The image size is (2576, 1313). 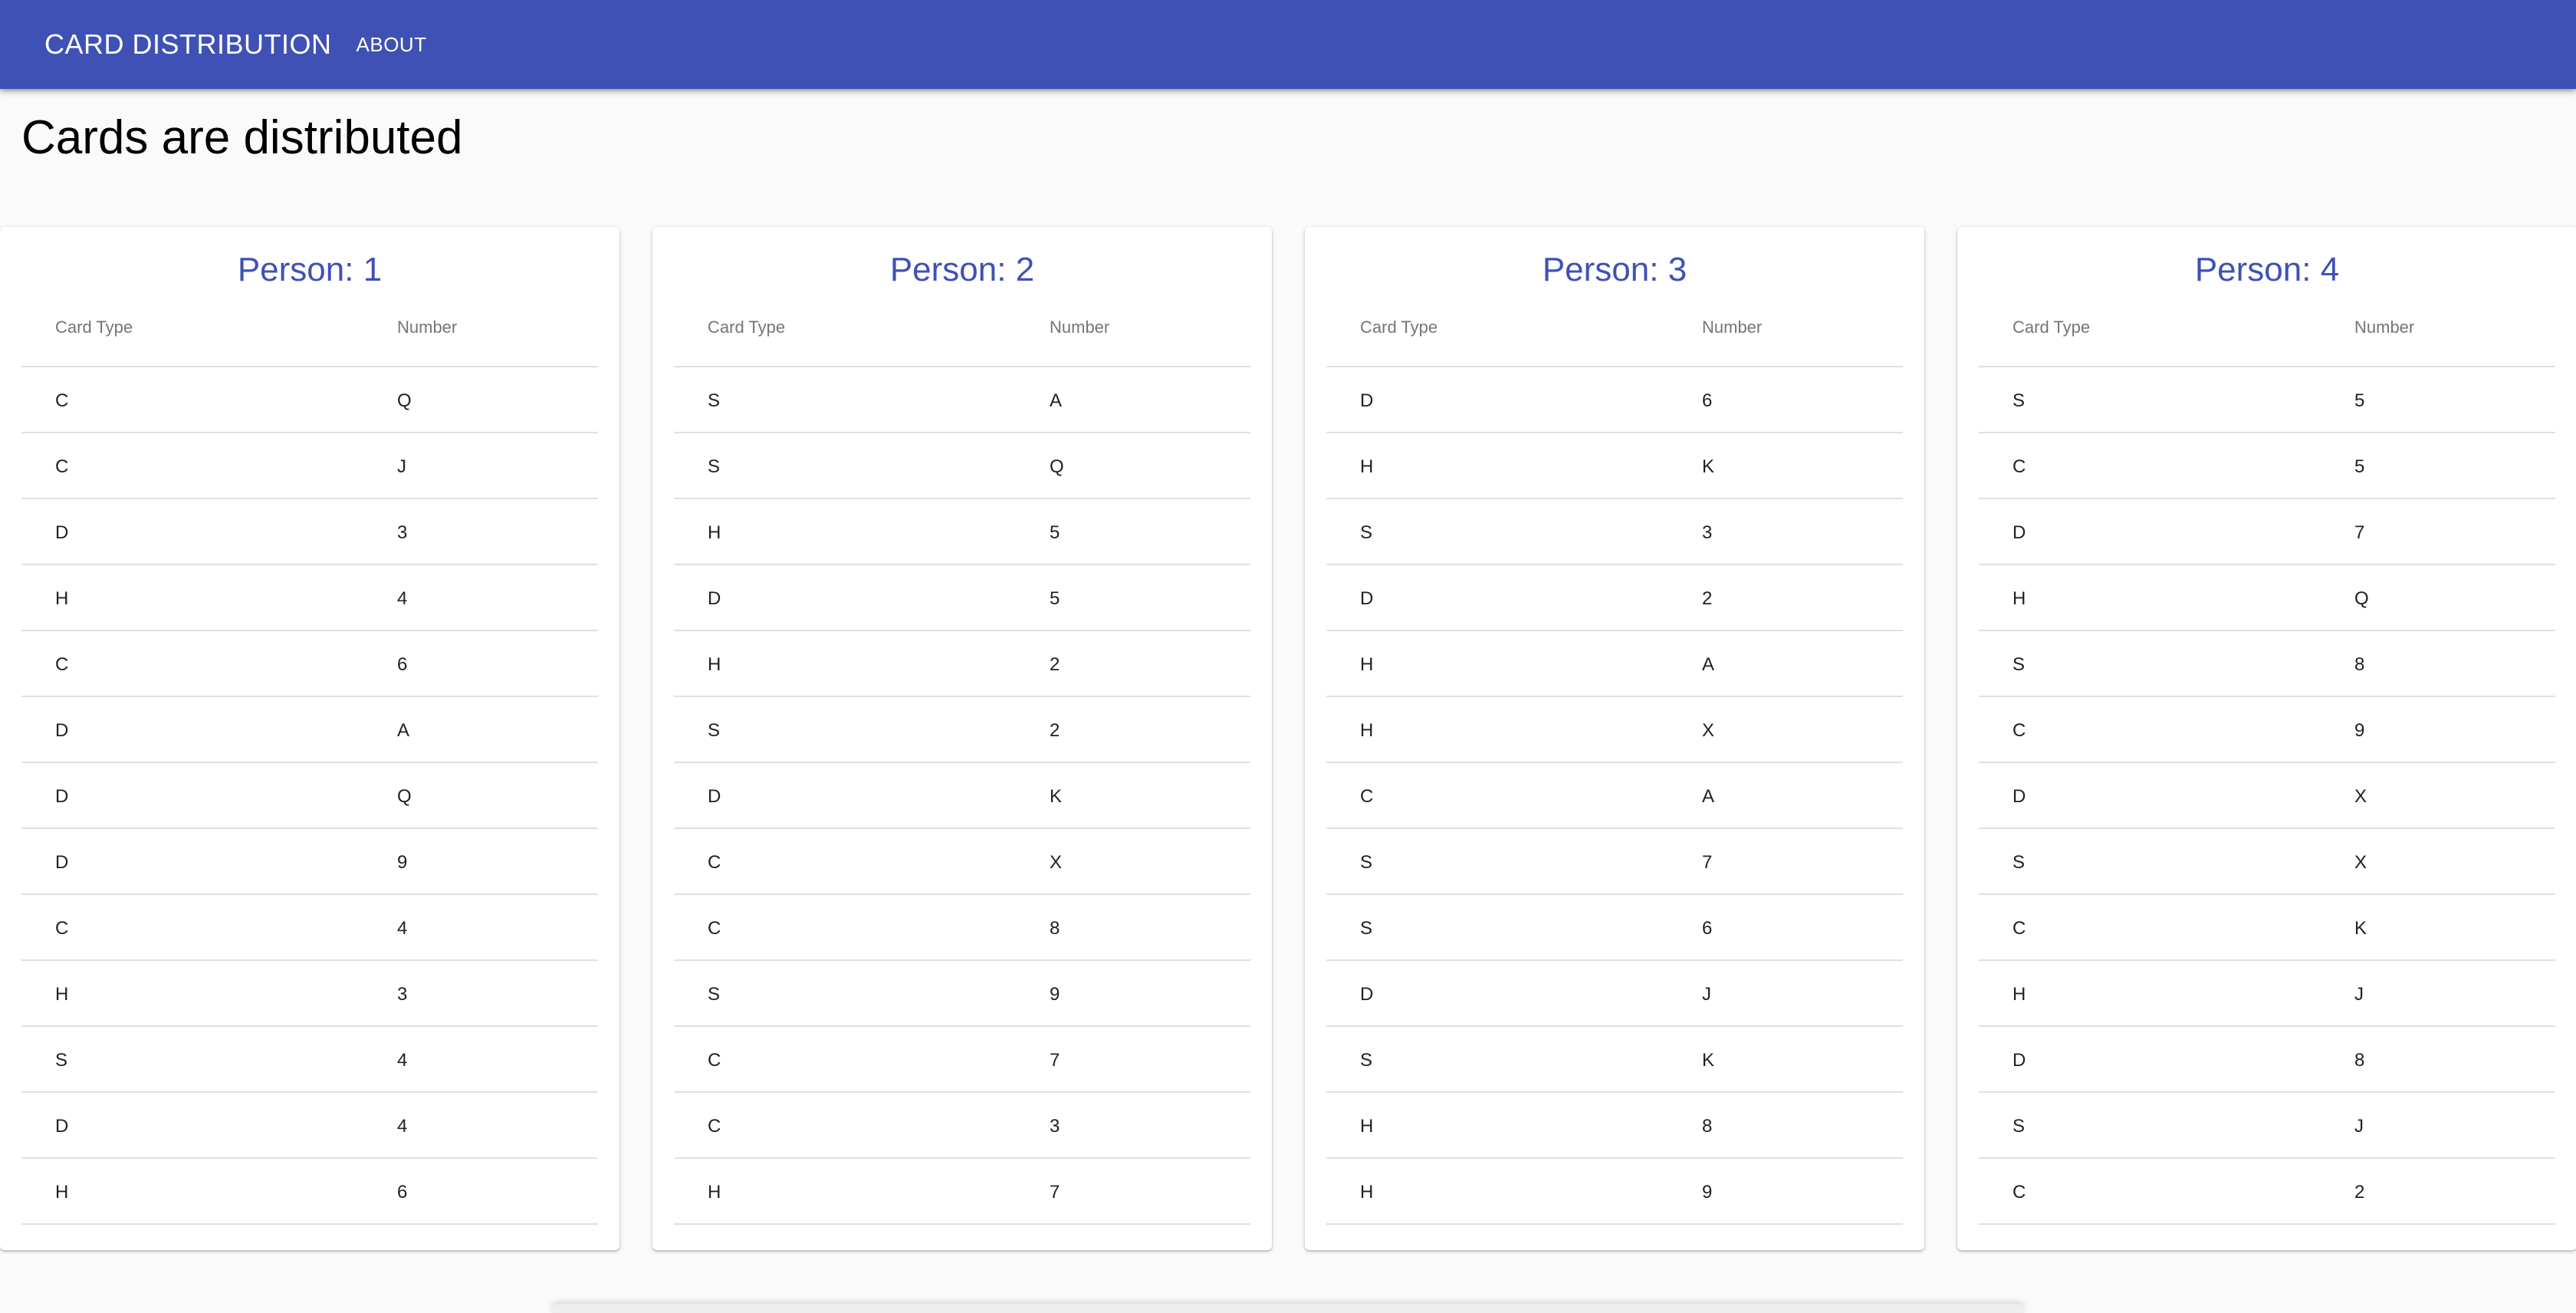 What do you see at coordinates (2267, 994) in the screenshot?
I see `table-row: HJ` at bounding box center [2267, 994].